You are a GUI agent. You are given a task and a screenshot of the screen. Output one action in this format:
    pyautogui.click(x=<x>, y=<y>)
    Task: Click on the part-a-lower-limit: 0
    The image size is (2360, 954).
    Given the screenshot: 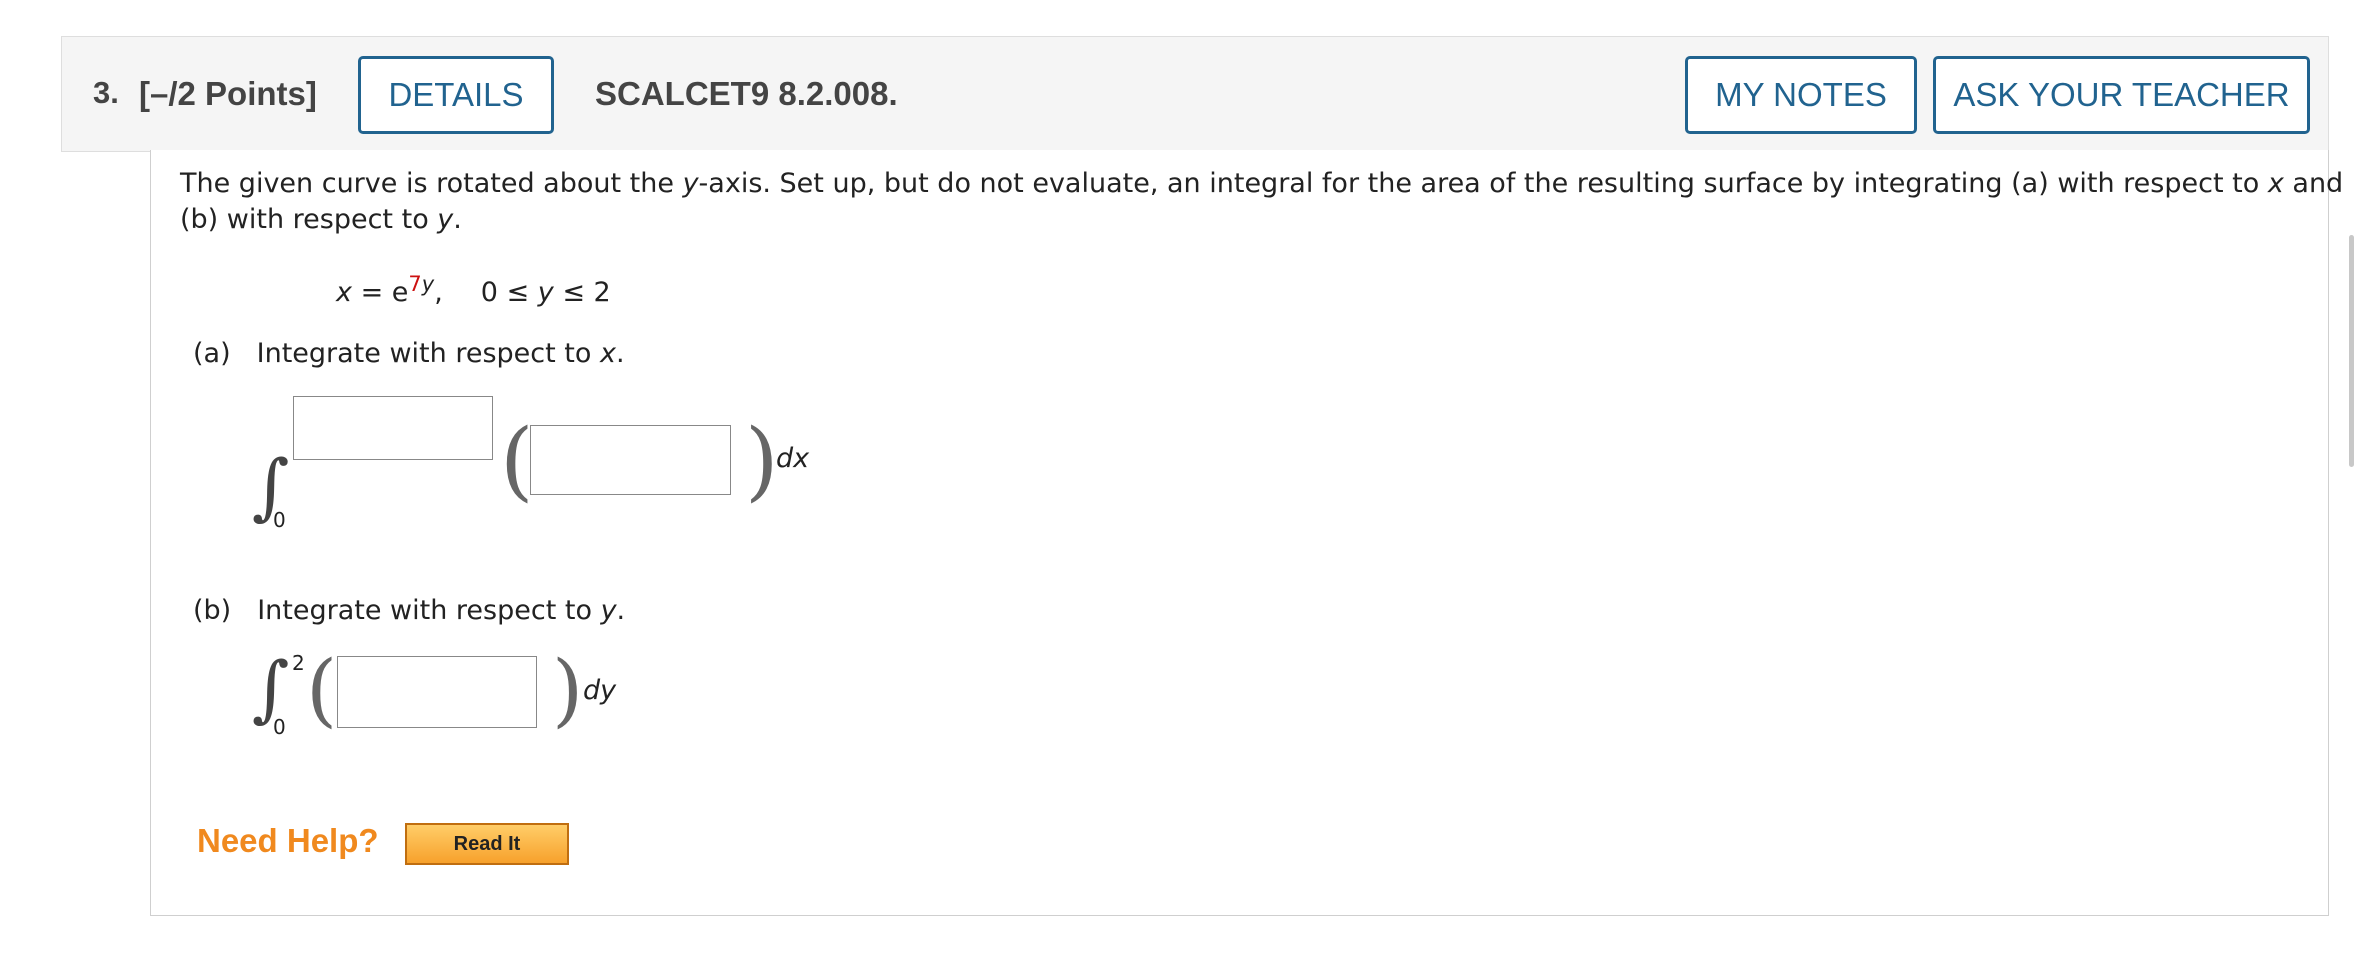 What is the action you would take?
    pyautogui.click(x=279, y=520)
    